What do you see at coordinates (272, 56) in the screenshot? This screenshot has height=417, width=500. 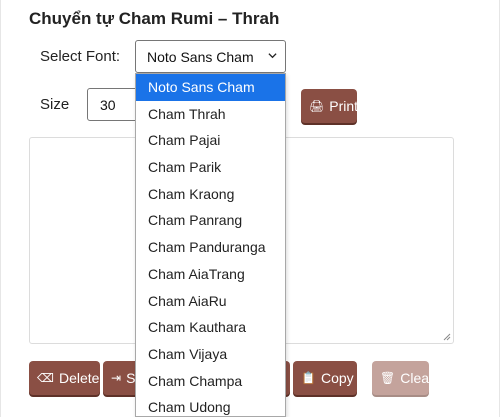 I see `chevron-down-icon` at bounding box center [272, 56].